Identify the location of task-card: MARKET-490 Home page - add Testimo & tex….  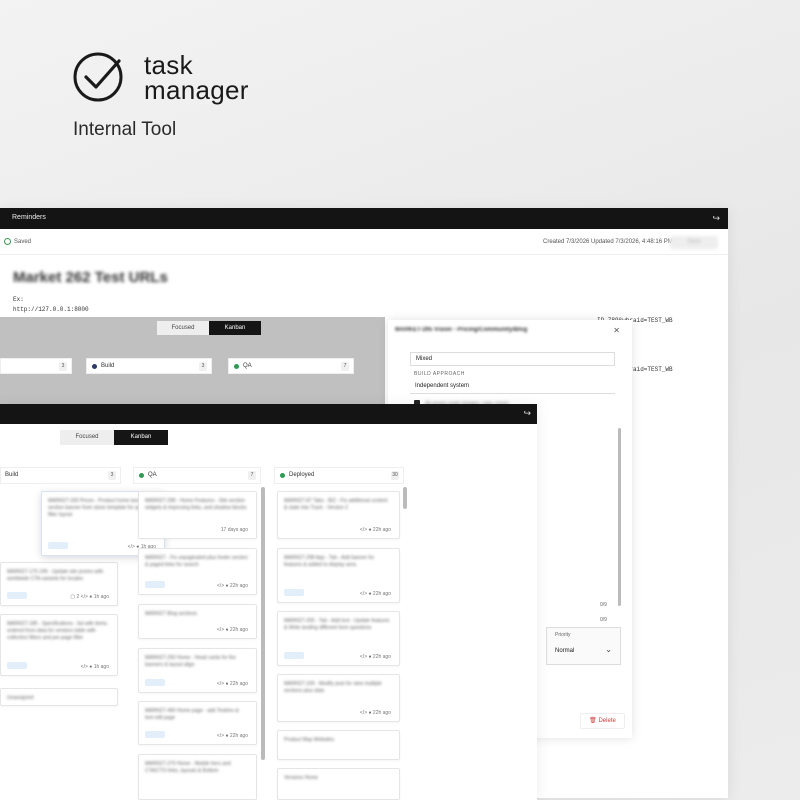
(197, 723).